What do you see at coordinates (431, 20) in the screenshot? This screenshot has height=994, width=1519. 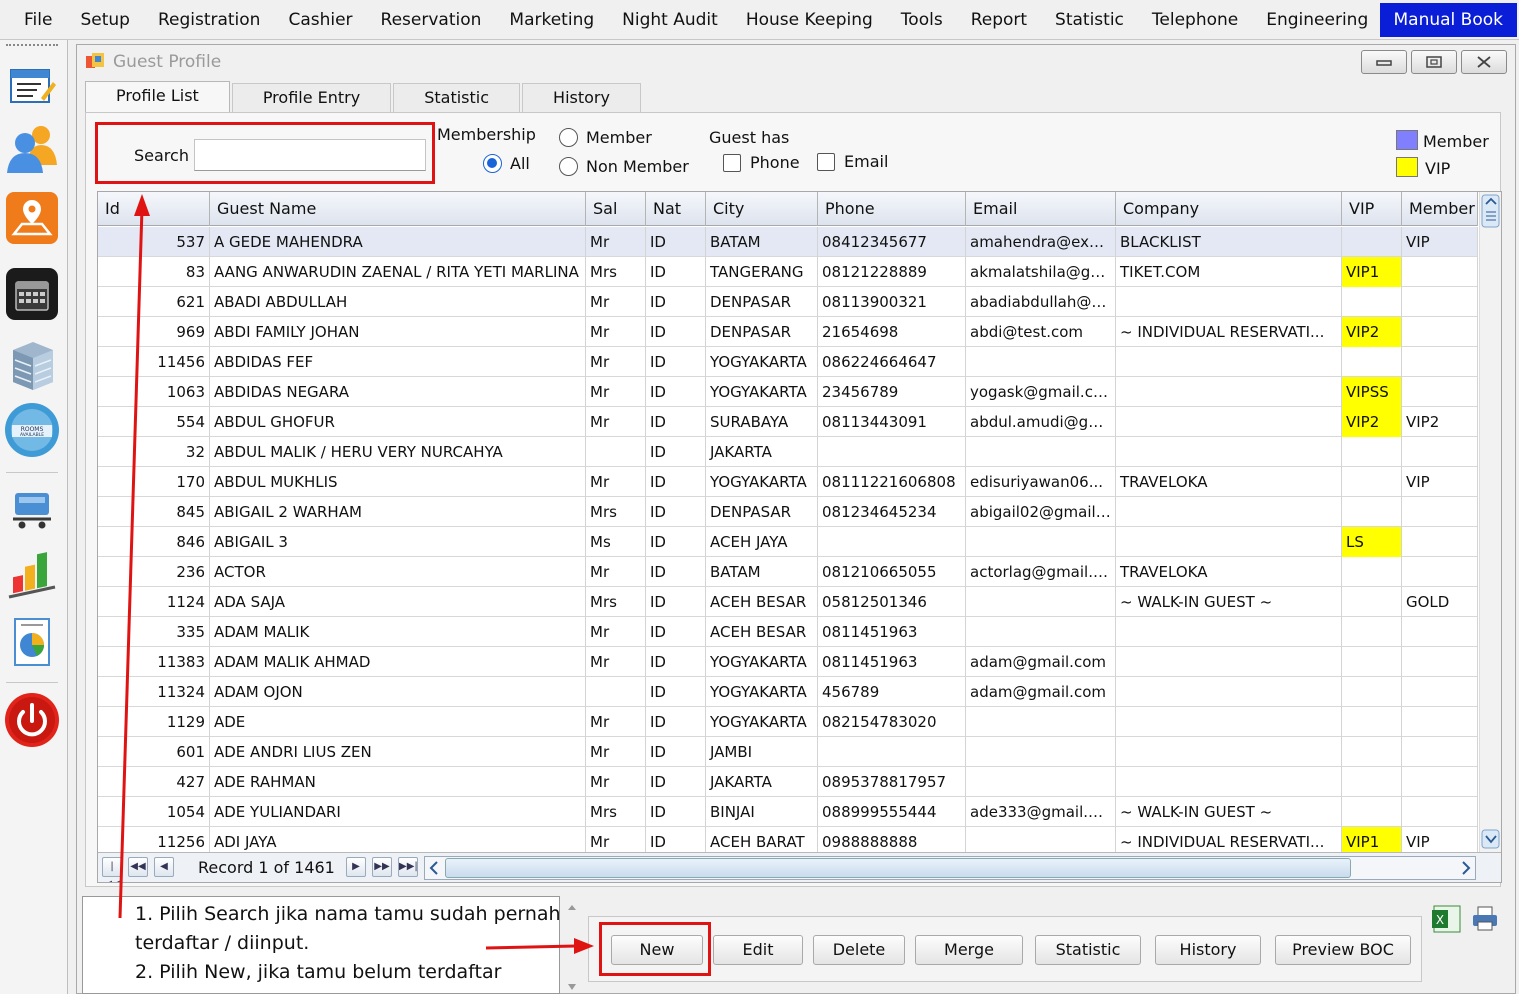 I see `menu-reservation: Reservation` at bounding box center [431, 20].